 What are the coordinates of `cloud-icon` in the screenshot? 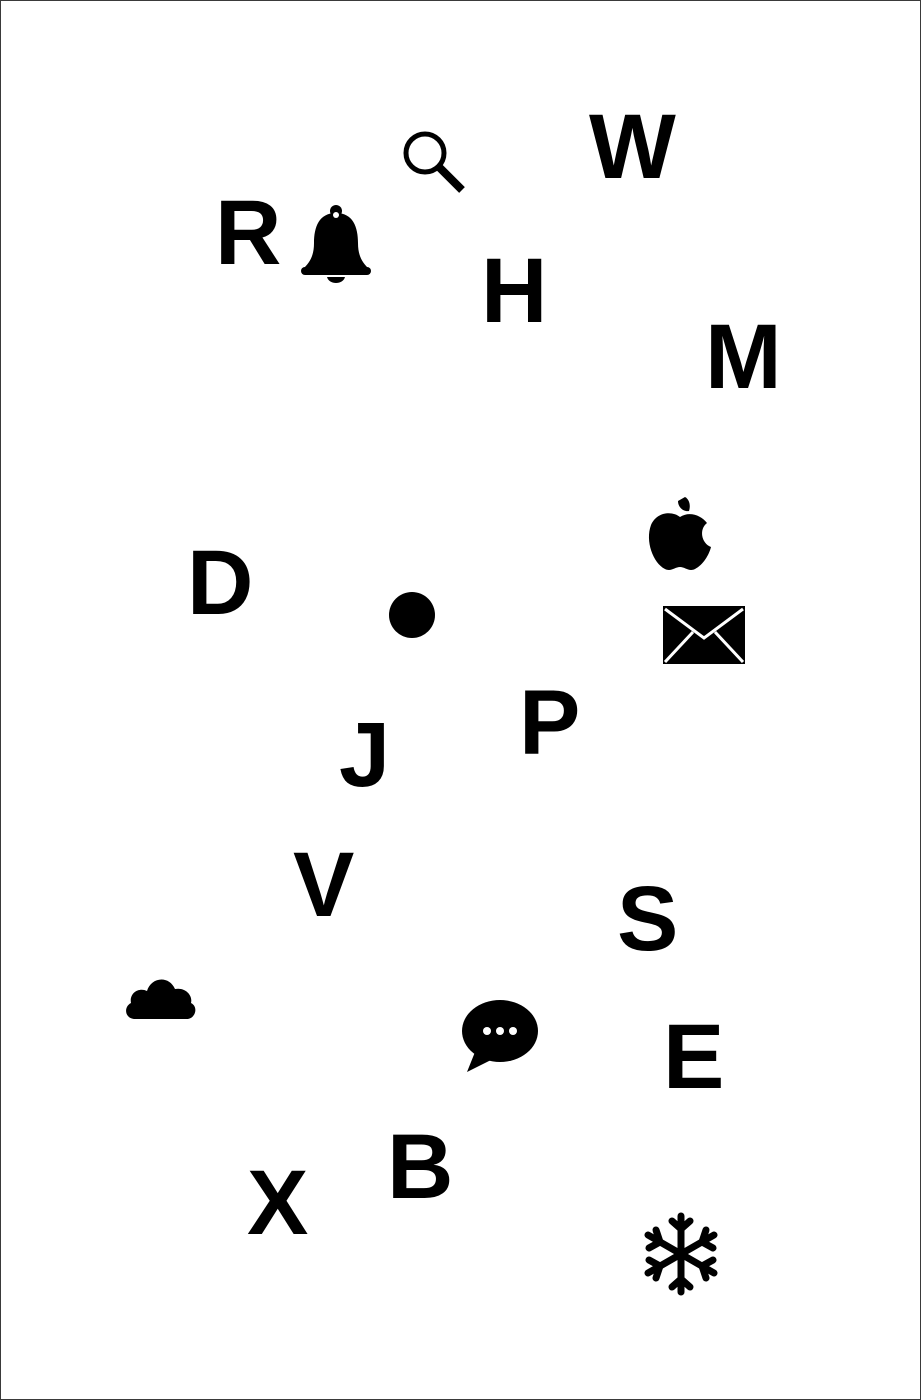 It's located at (160, 996).